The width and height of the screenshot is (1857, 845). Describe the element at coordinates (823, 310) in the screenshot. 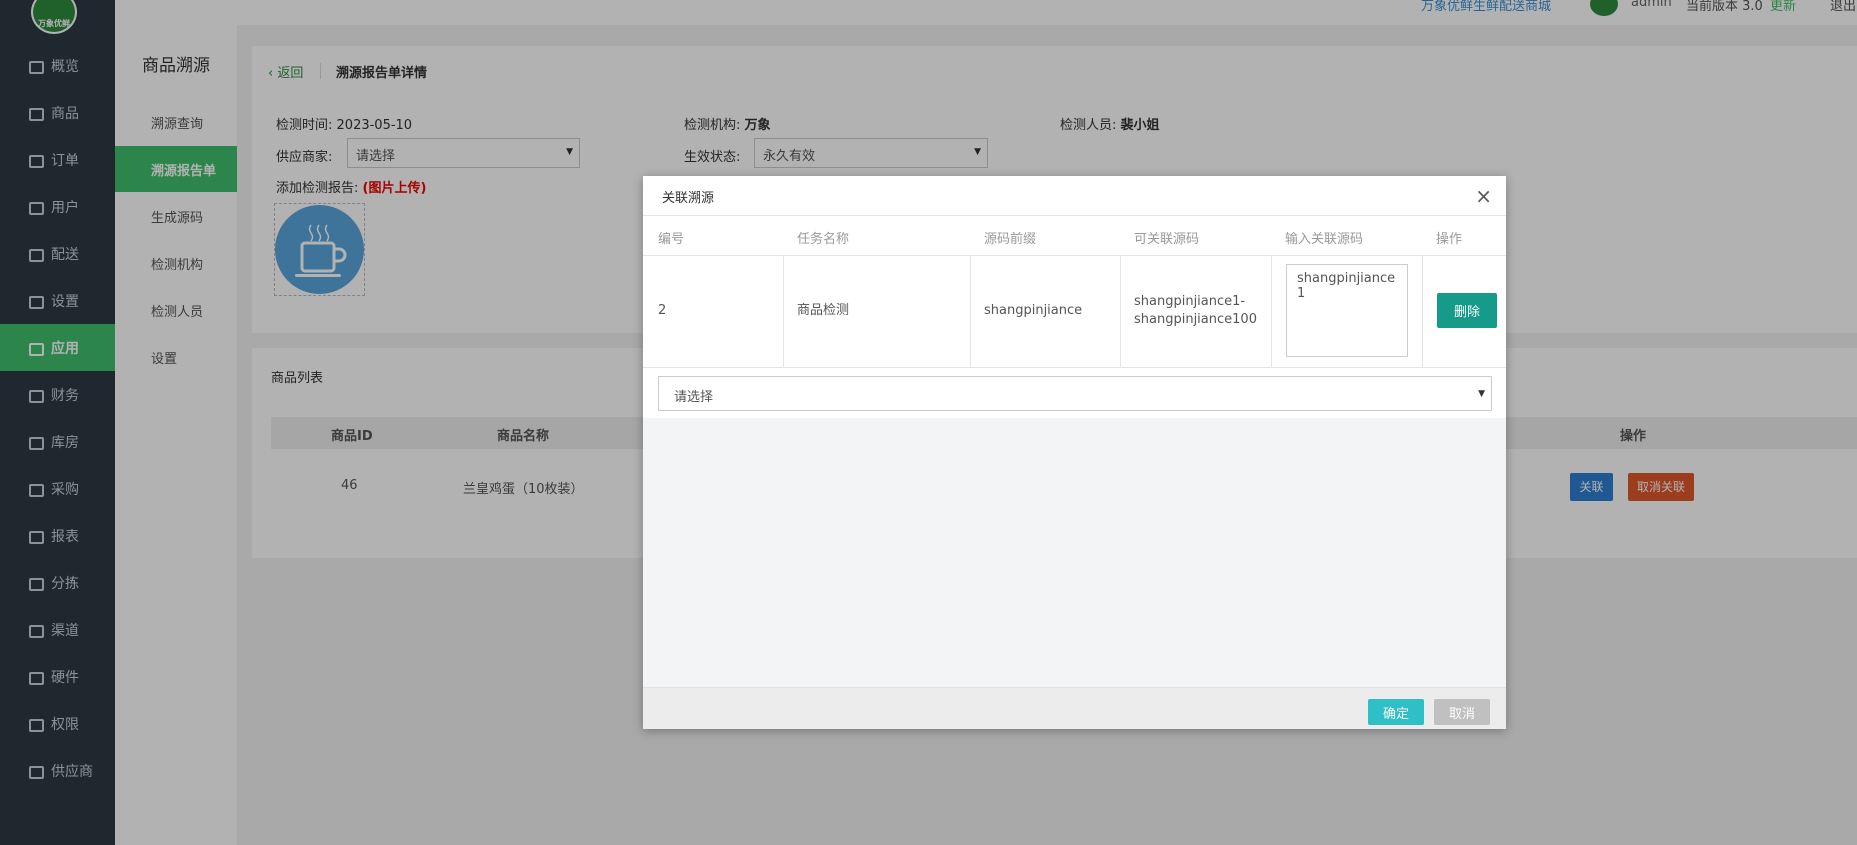

I see `row-task: 商品检测` at that location.